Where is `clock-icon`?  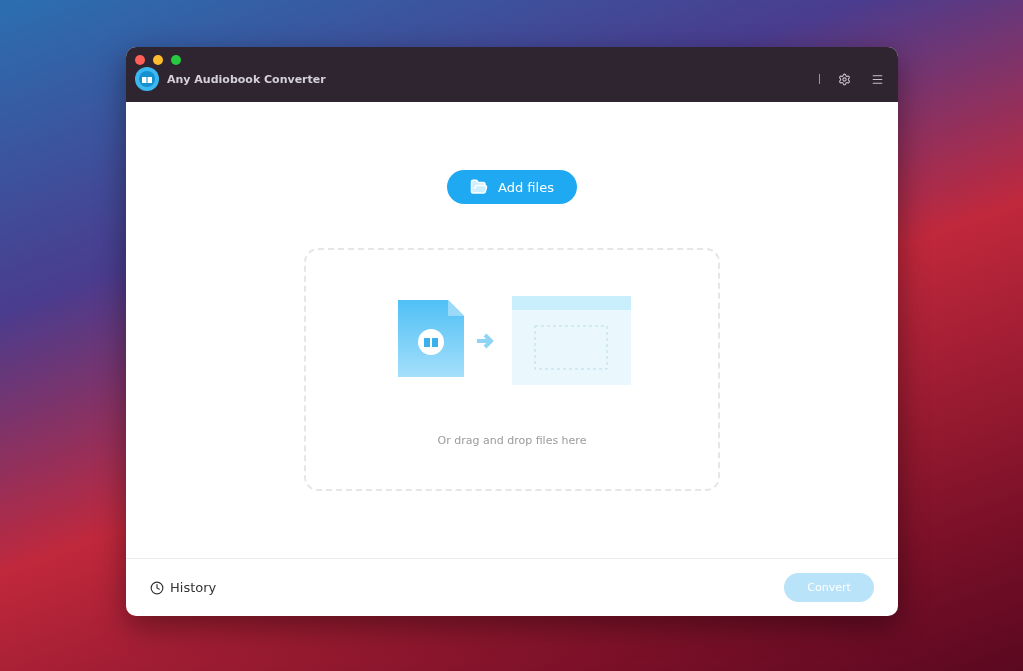 clock-icon is located at coordinates (157, 587).